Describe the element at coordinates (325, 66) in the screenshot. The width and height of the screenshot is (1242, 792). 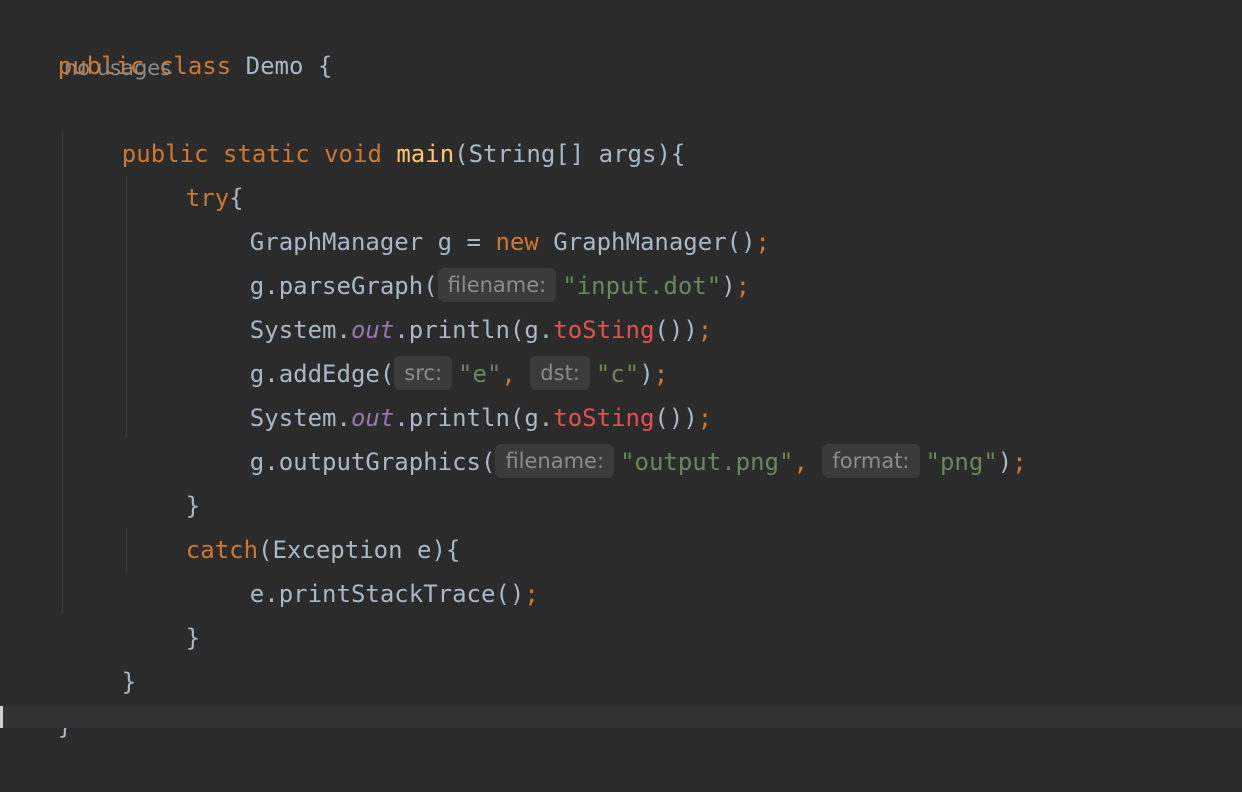
I see `open-brace: {` at that location.